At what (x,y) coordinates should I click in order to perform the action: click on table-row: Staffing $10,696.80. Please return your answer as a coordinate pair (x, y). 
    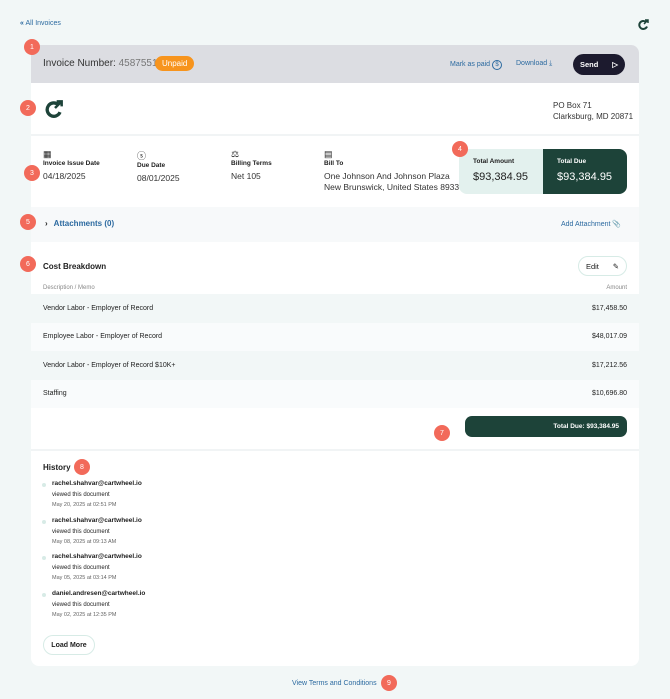
    Looking at the image, I should click on (335, 393).